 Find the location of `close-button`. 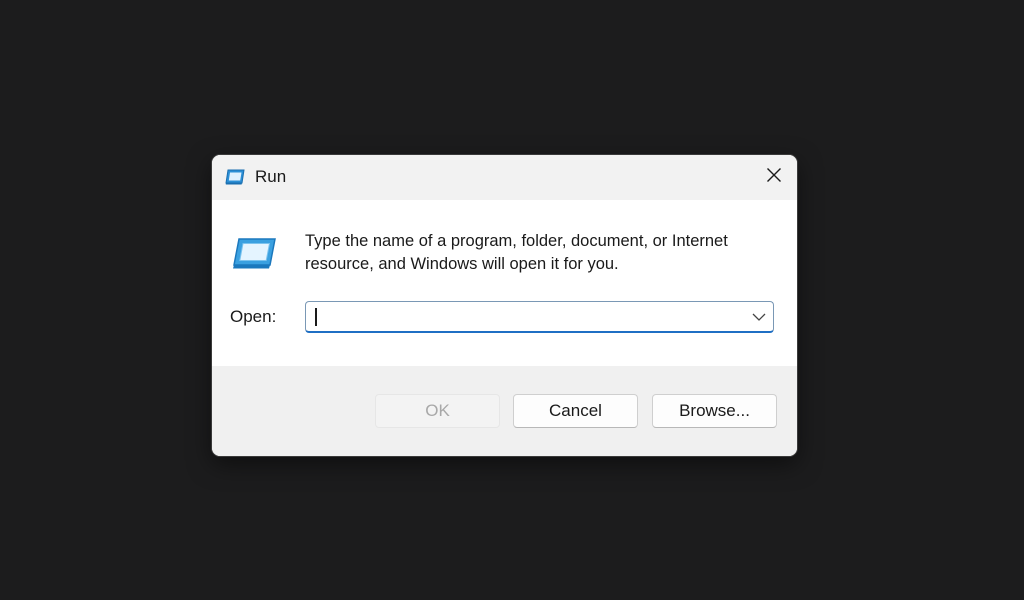

close-button is located at coordinates (774, 177).